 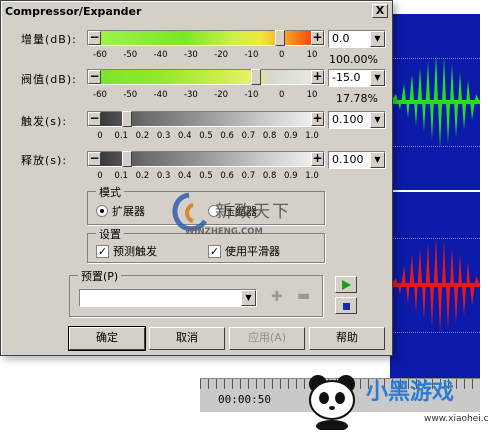 What do you see at coordinates (224, 232) in the screenshot?
I see `watermark-url: WINZHENG.COM` at bounding box center [224, 232].